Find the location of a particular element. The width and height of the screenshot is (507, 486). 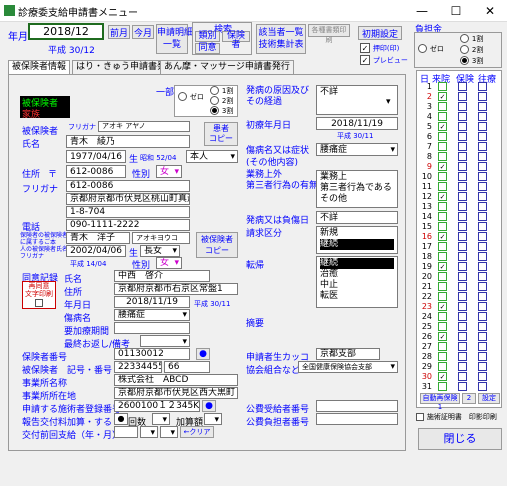

family-sex-select: 女 is located at coordinates (169, 263).